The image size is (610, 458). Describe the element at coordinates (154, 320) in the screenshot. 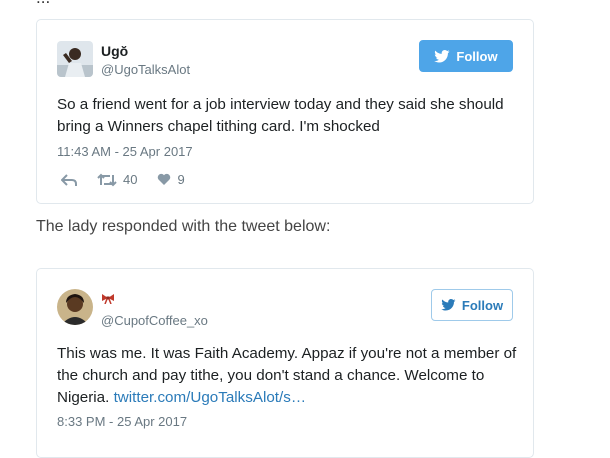

I see `user-handle: @CupofCoffee_xo` at that location.